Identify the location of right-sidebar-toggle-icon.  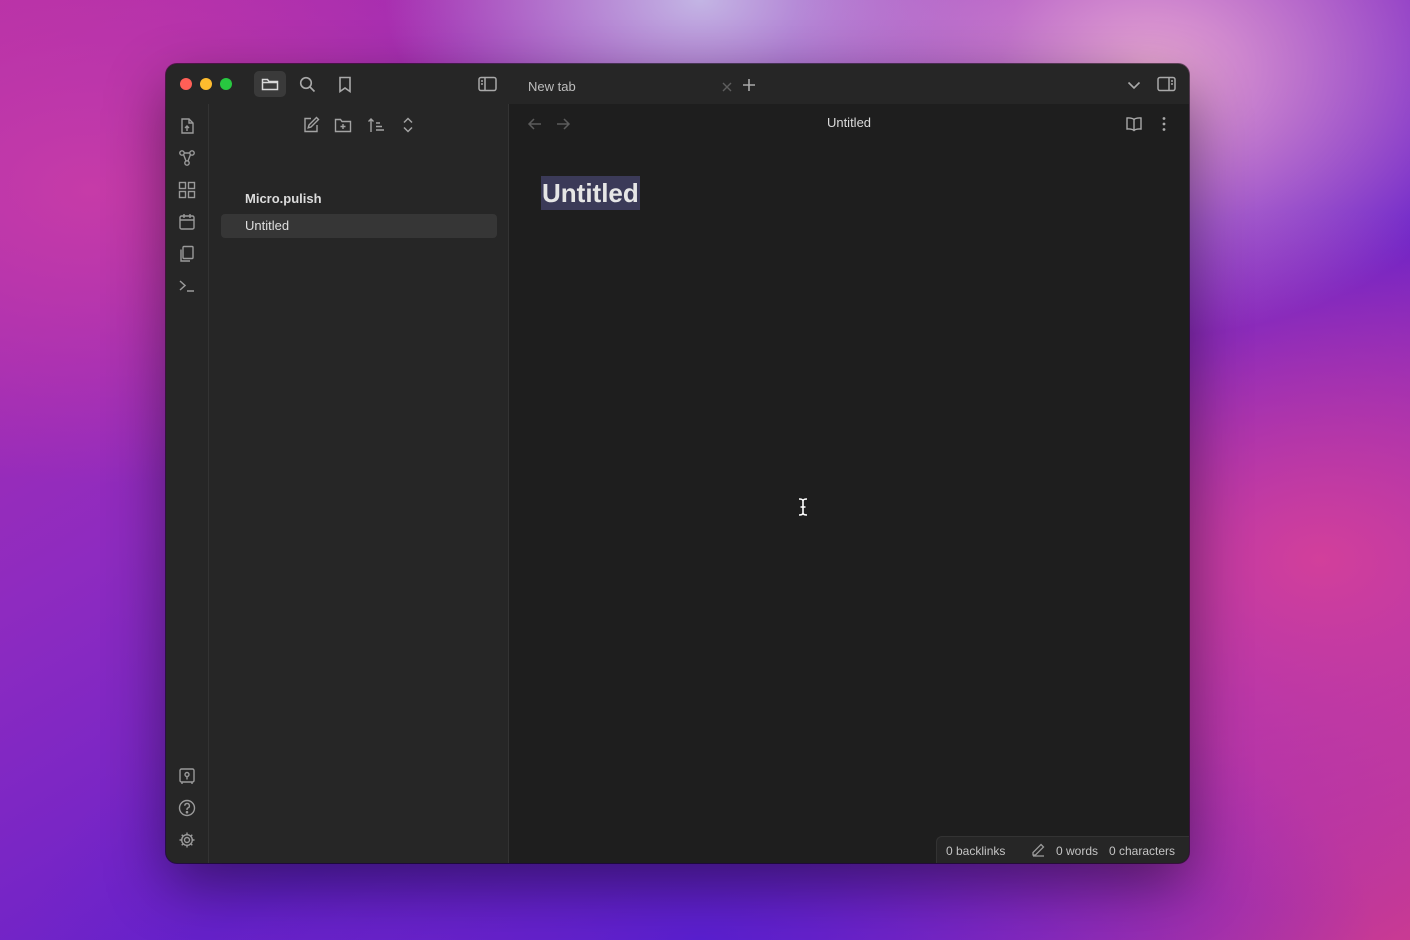
(1166, 84).